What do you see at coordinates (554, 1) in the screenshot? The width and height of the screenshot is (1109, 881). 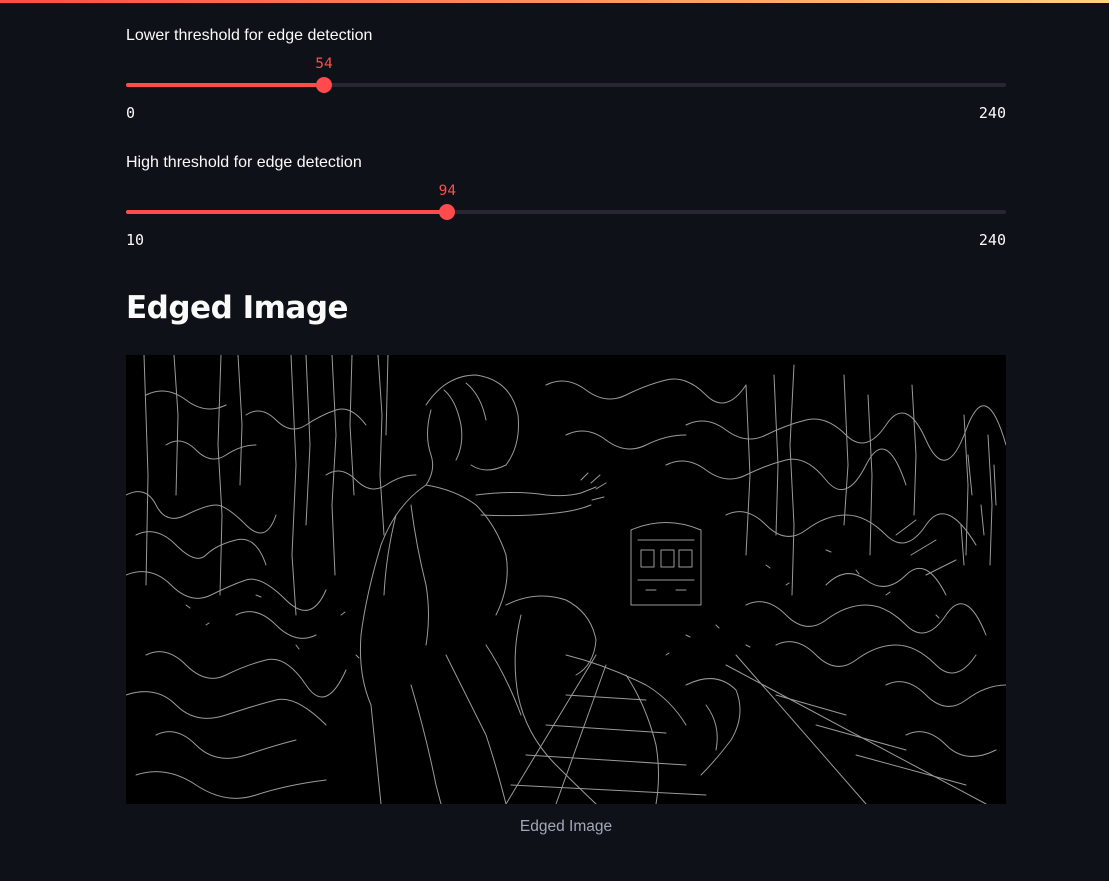 I see `app-header-decoration-bar` at bounding box center [554, 1].